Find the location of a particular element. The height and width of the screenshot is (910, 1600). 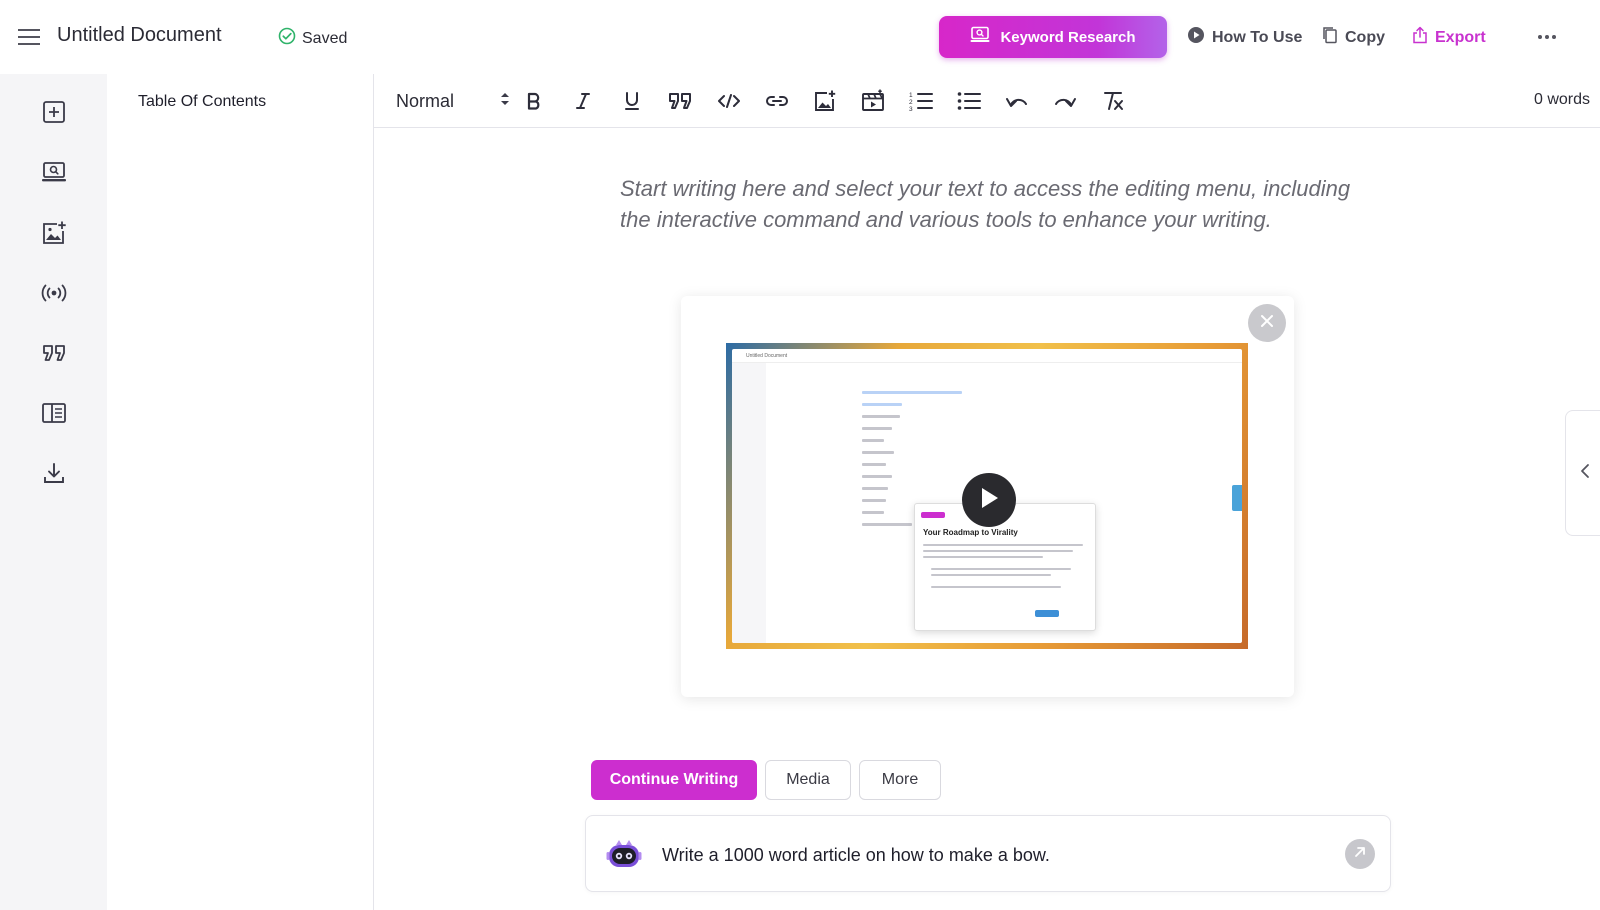

saved-label: Saved is located at coordinates (325, 38).